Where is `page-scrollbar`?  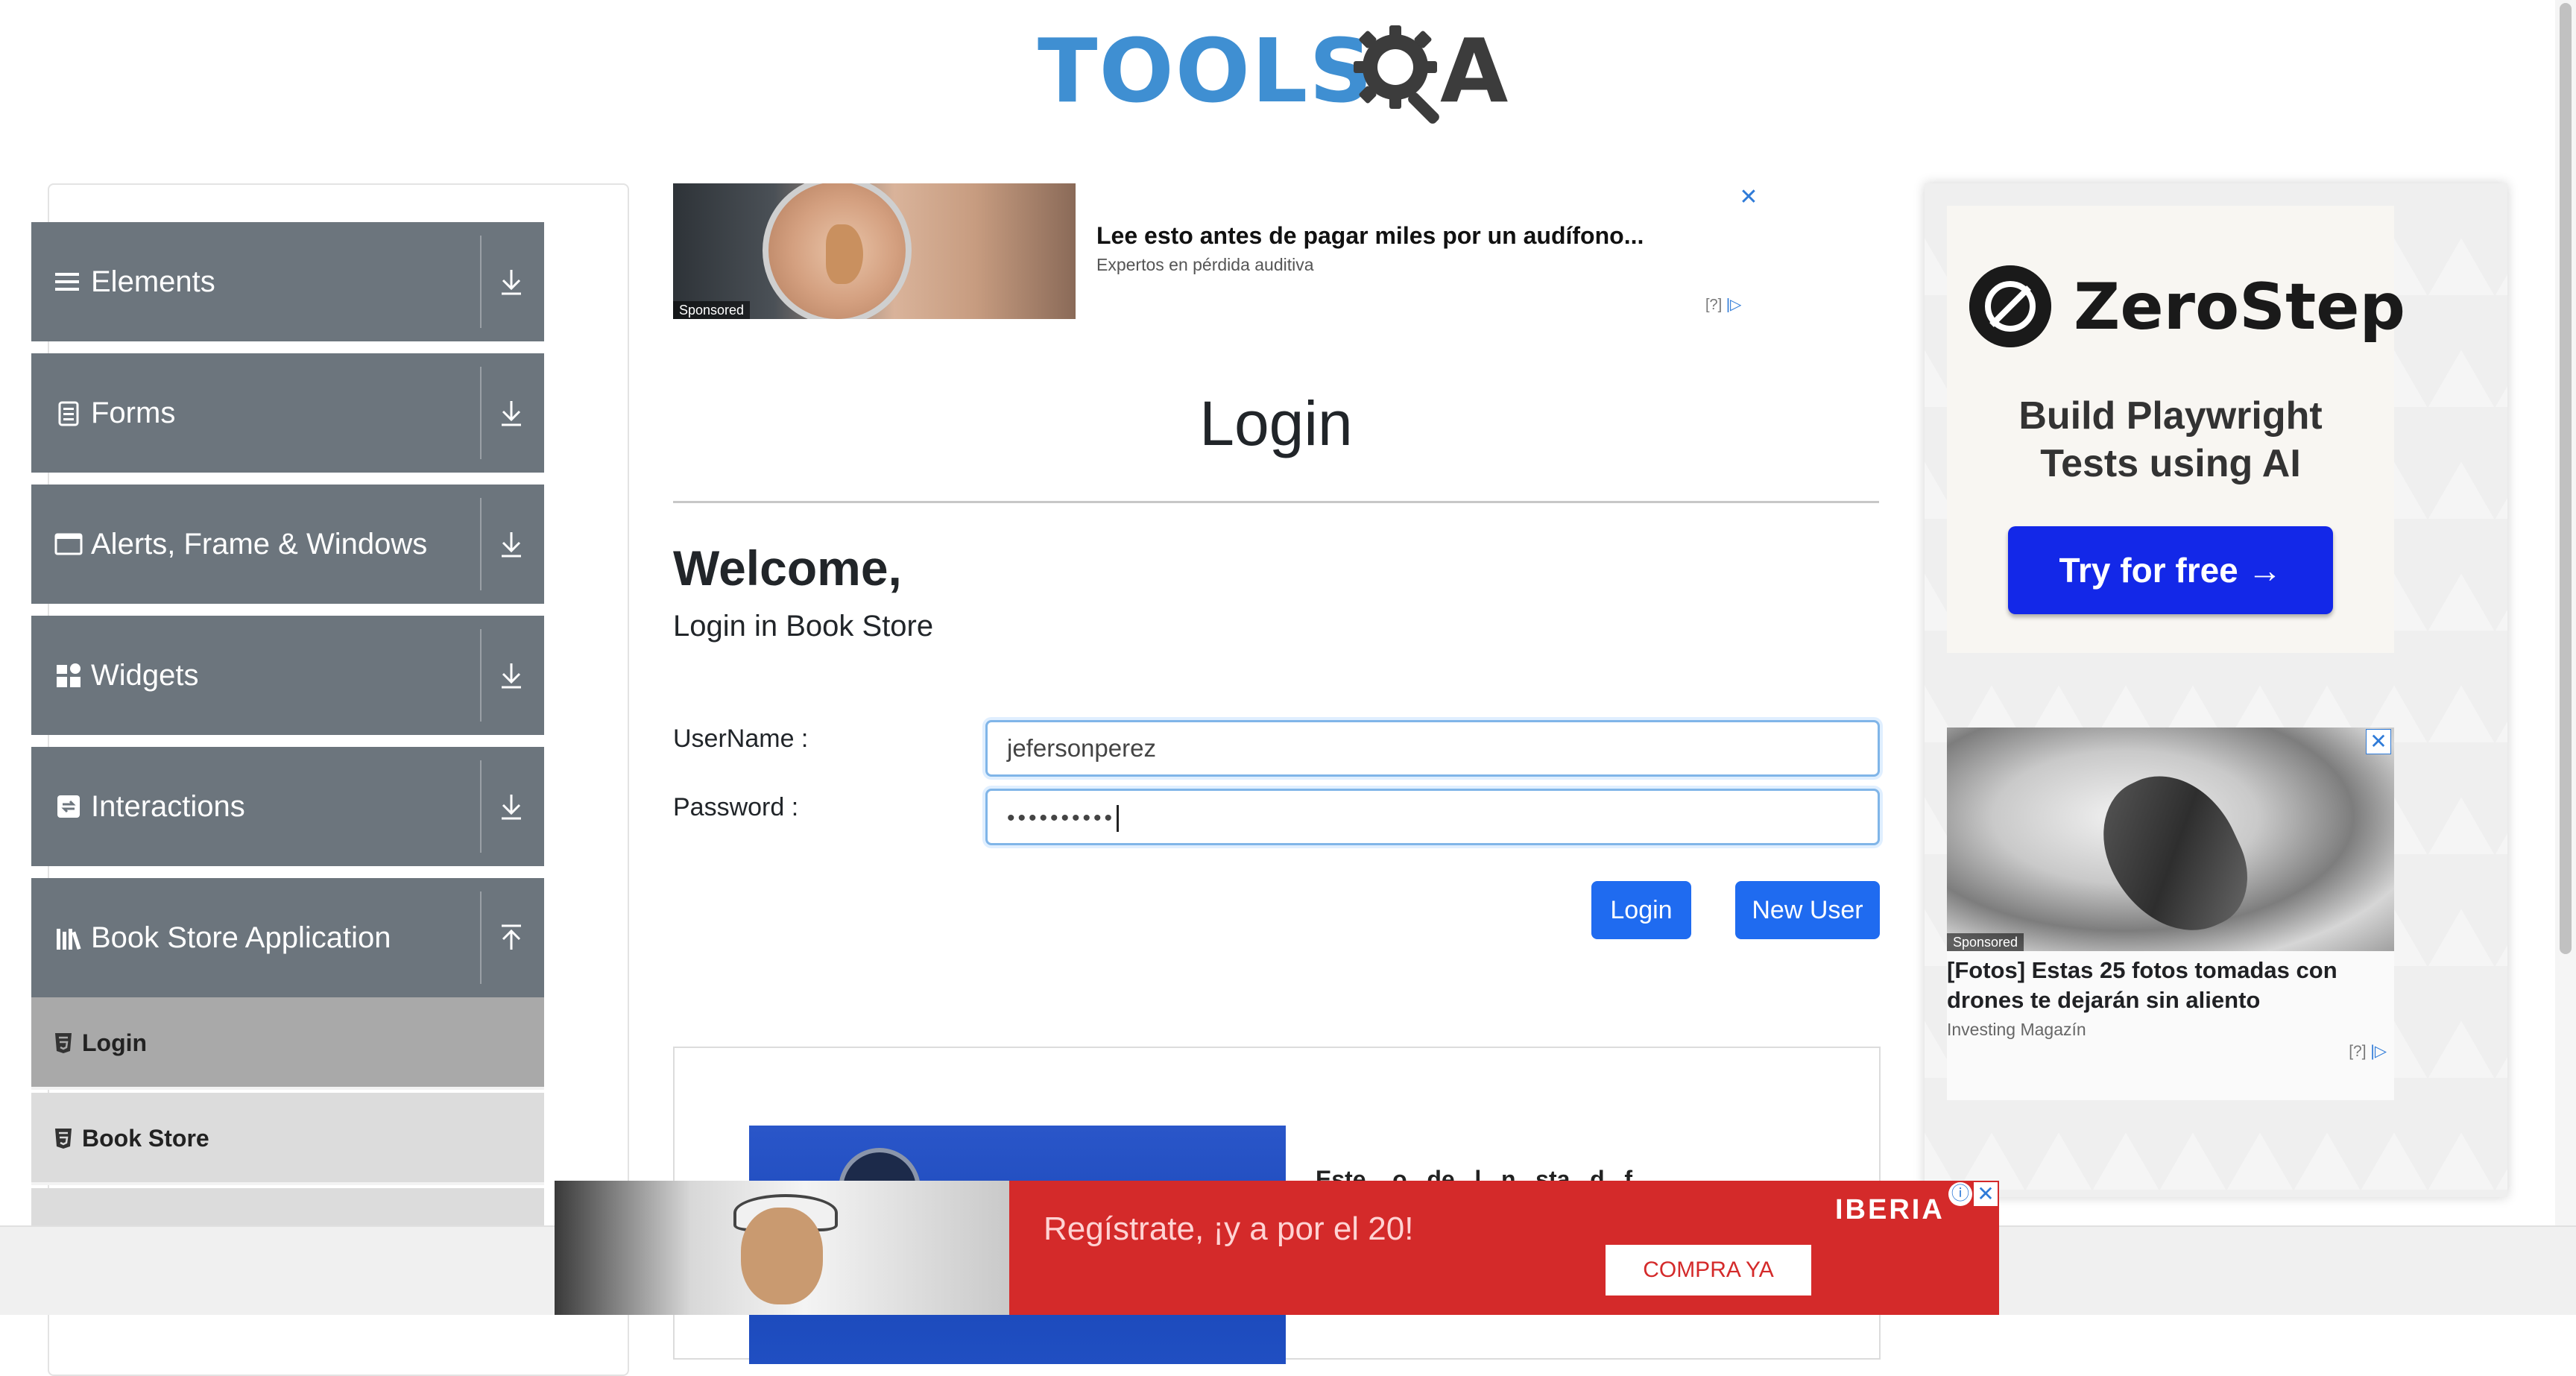 page-scrollbar is located at coordinates (2565, 612).